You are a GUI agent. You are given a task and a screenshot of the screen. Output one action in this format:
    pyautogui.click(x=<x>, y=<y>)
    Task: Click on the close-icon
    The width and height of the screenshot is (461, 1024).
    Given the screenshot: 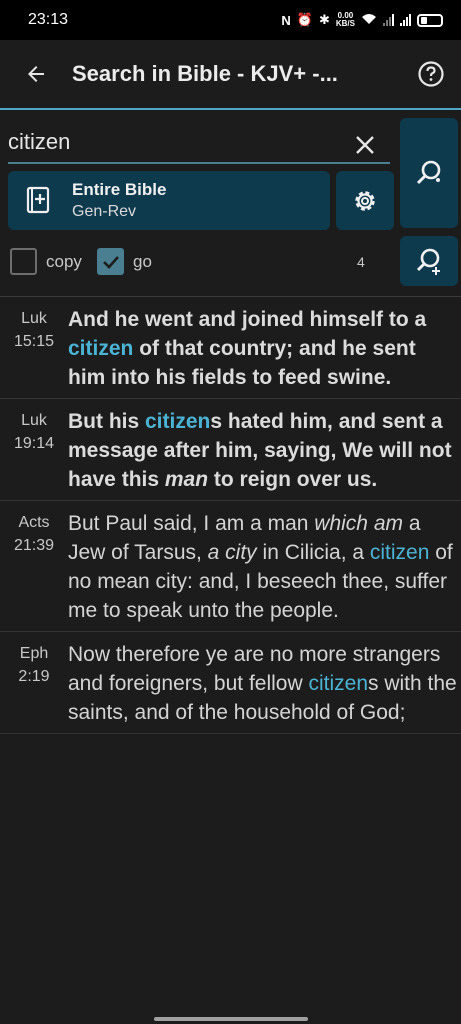 What is the action you would take?
    pyautogui.click(x=365, y=145)
    